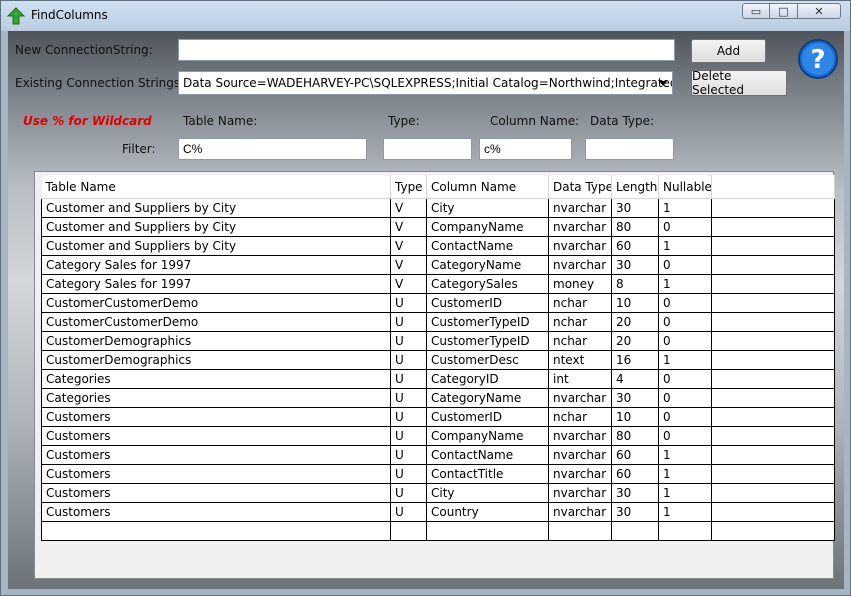 The height and width of the screenshot is (596, 851). I want to click on cell-data-type: ntext, so click(580, 360).